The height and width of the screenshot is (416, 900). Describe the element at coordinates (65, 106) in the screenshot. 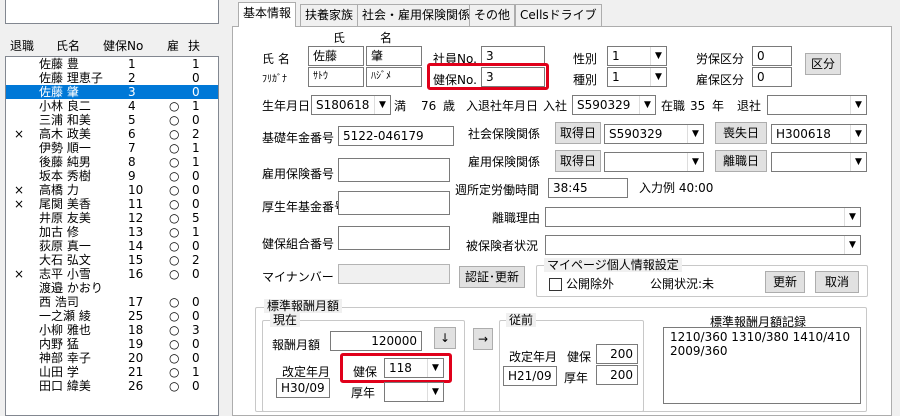

I see `list-cell-name: 小林 良二` at that location.